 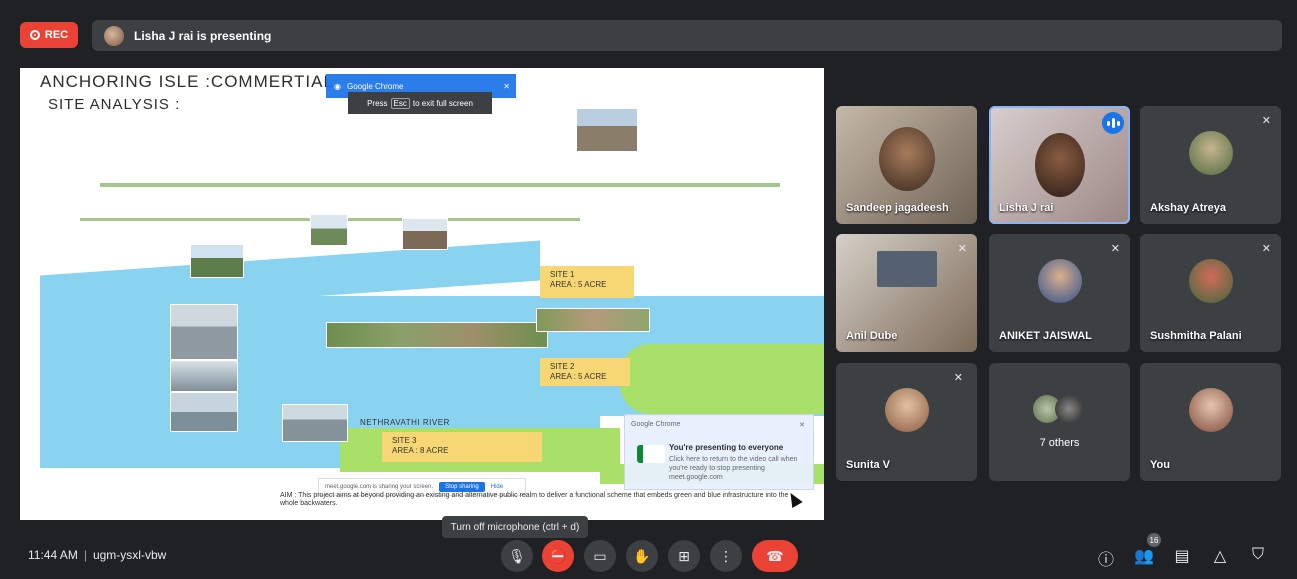 What do you see at coordinates (462, 447) in the screenshot?
I see `site-3-label: SITE 3 AREA : 8 ACRE` at bounding box center [462, 447].